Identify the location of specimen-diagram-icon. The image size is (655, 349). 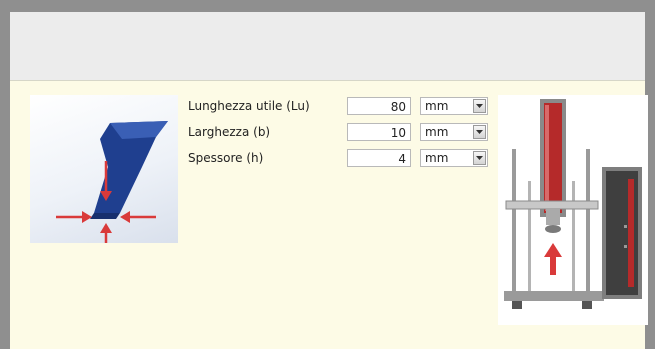
(104, 169).